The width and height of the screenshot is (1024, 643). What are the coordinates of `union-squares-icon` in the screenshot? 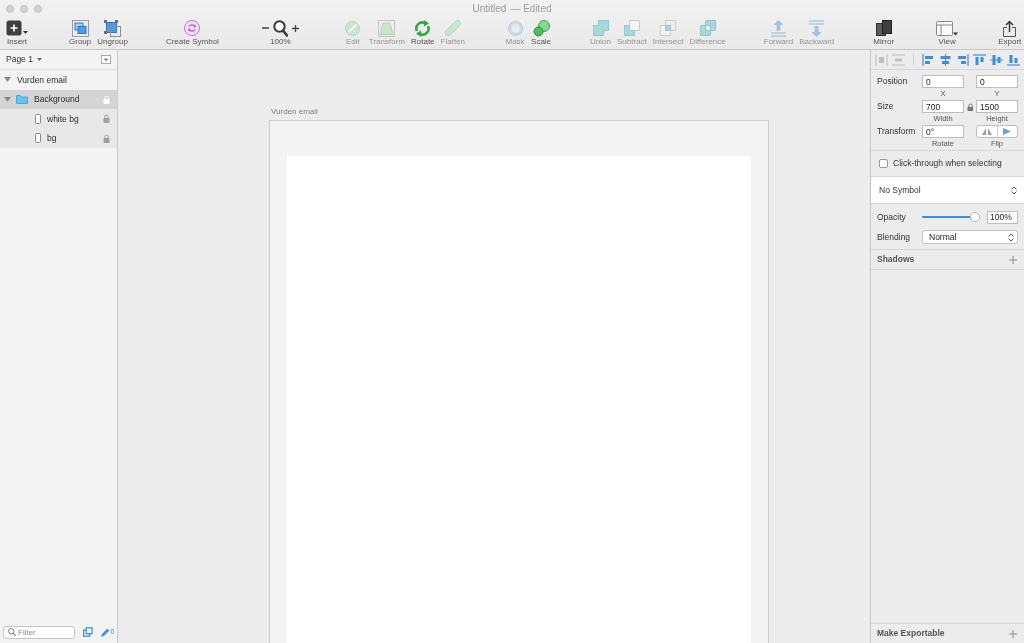 It's located at (600, 28).